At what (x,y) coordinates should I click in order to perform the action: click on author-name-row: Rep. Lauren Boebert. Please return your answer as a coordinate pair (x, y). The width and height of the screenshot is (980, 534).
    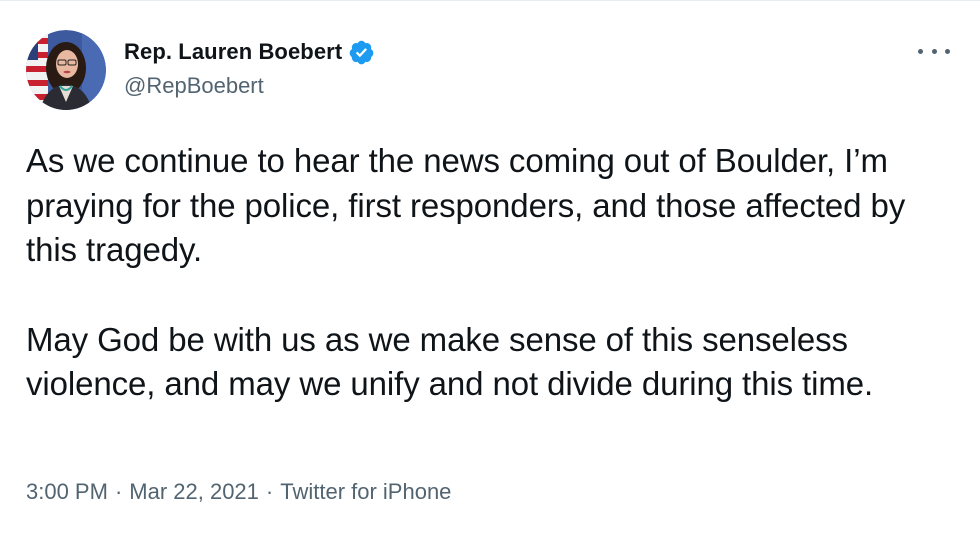
    Looking at the image, I should click on (249, 52).